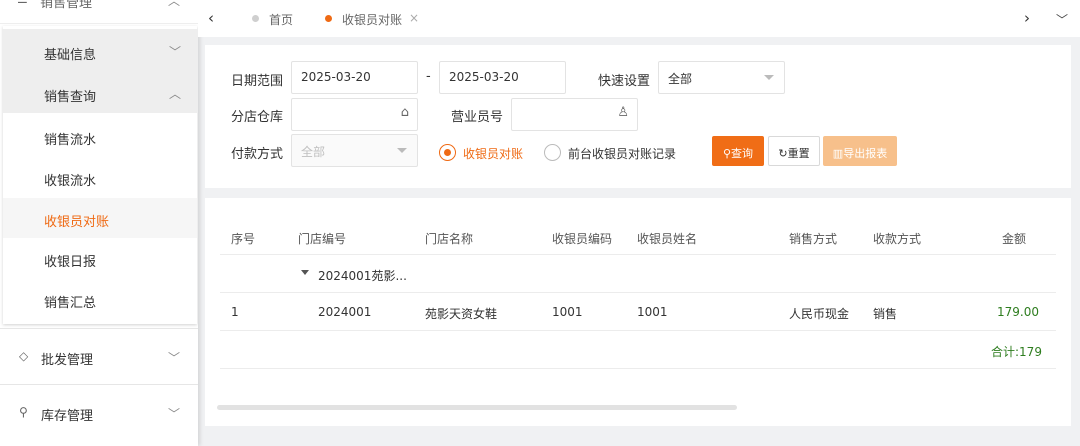 Image resolution: width=1080 pixels, height=446 pixels. I want to click on sidebar-item-sales-summary: 销售汇总, so click(100, 299).